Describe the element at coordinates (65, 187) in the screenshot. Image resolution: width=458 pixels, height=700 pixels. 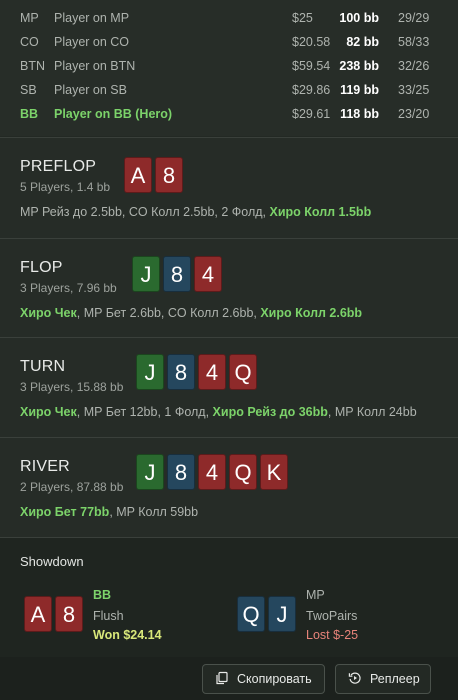
I see `street-subtitle: 5 Players, 1.4 bb` at that location.